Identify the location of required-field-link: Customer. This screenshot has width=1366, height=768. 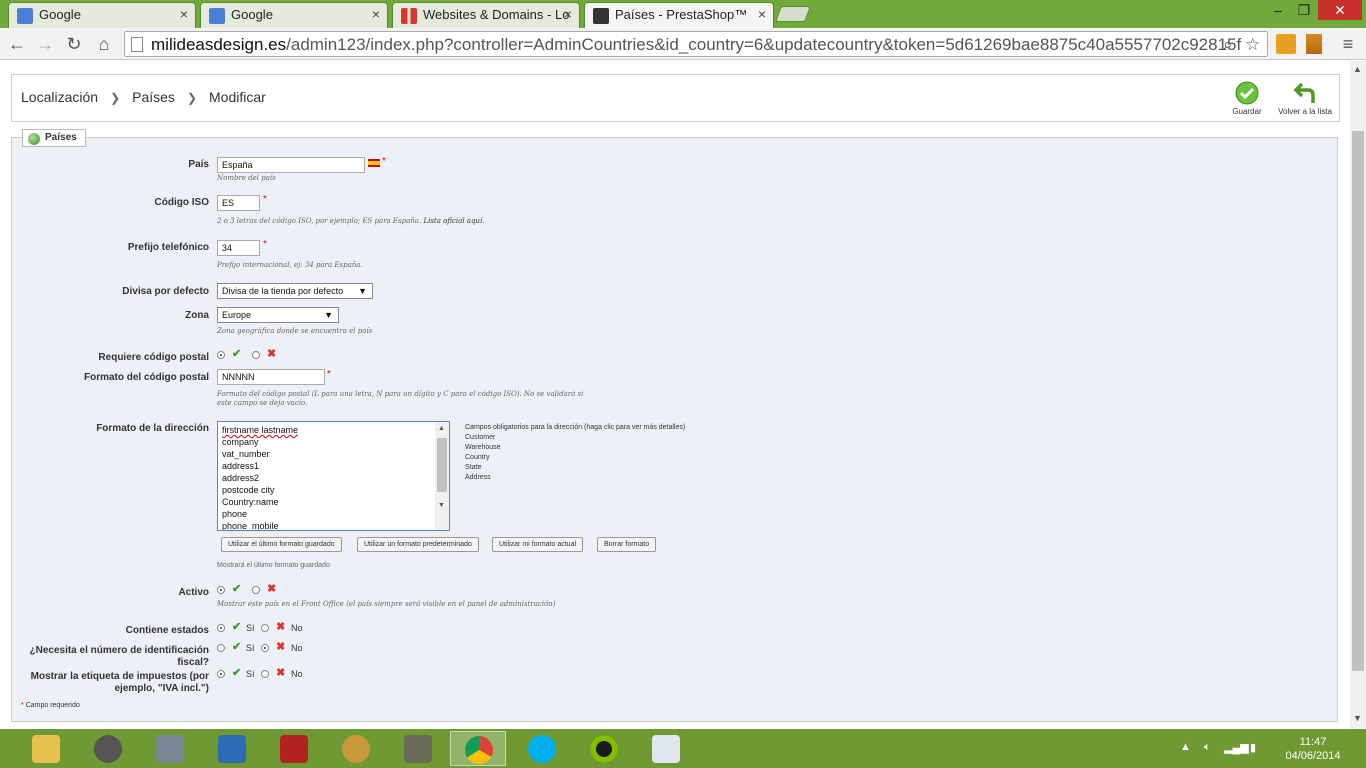
(575, 438).